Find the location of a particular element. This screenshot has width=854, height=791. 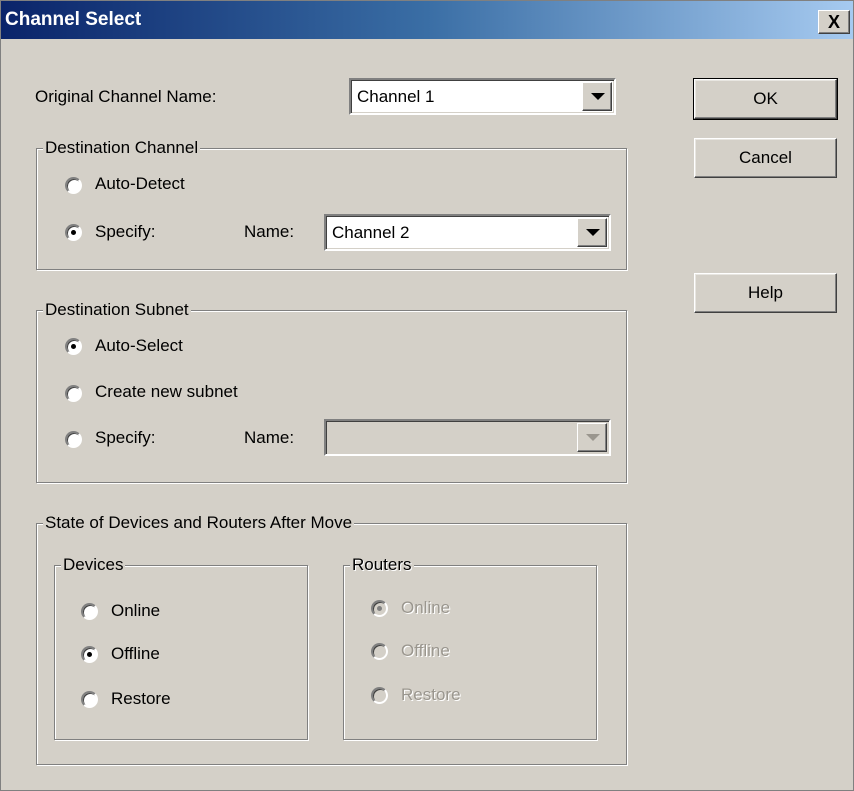

devices-legend: Devices is located at coordinates (93, 565).